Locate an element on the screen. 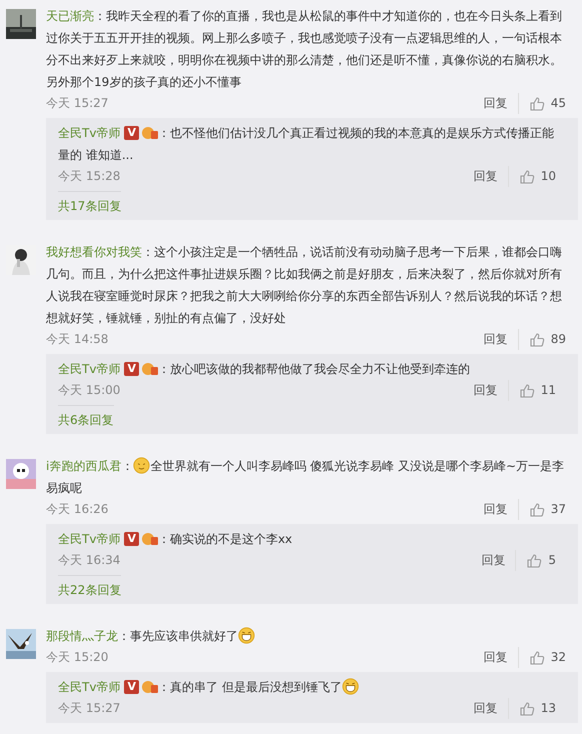  timestamp: 今天 14:58 is located at coordinates (78, 339).